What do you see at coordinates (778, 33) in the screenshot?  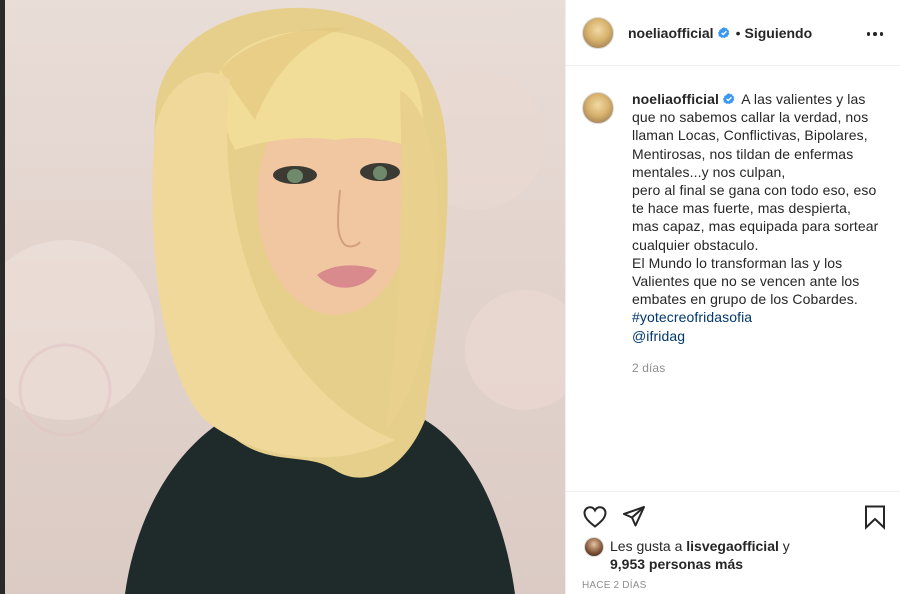 I see `following-button: Siguiendo` at bounding box center [778, 33].